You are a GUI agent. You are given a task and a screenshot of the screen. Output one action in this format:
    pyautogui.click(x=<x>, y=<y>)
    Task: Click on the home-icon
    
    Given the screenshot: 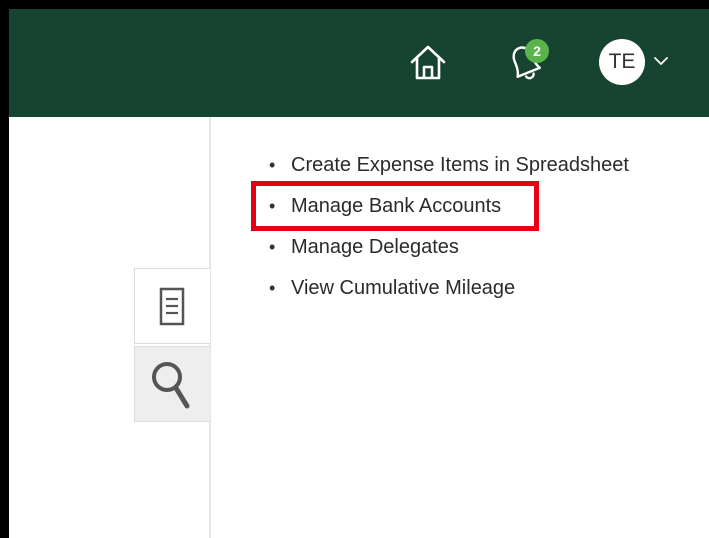 What is the action you would take?
    pyautogui.click(x=428, y=62)
    